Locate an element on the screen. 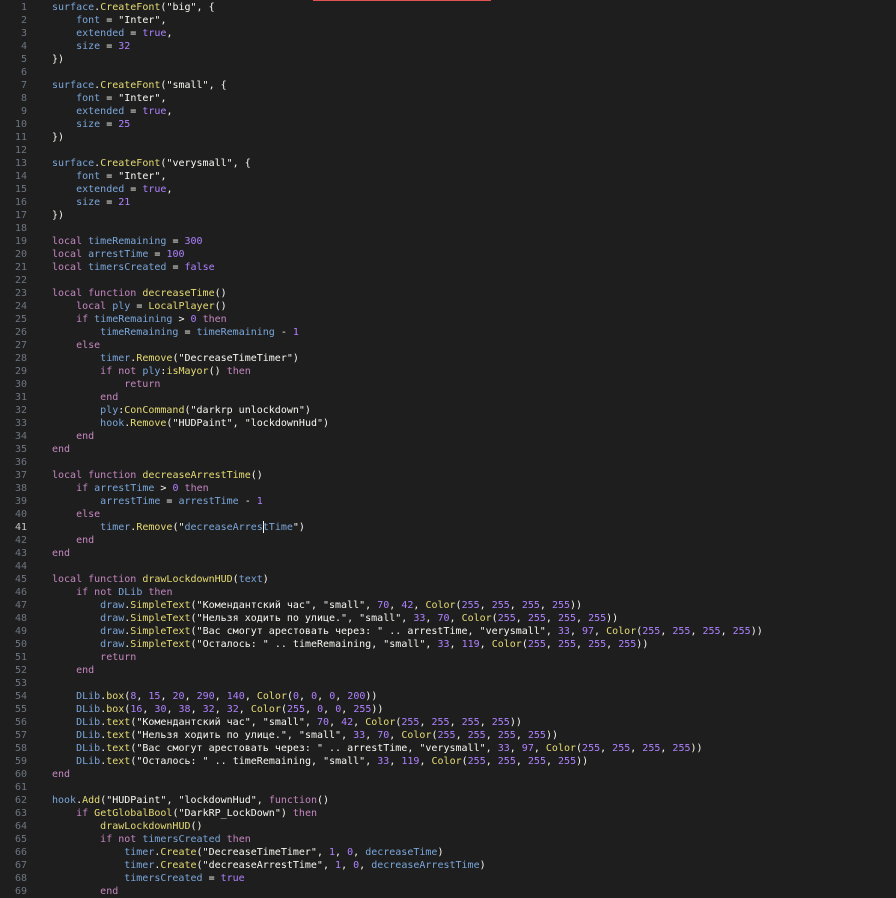 Image resolution: width=896 pixels, height=898 pixels. code-line: timer.Remove("DecreaseTimeTimer") is located at coordinates (171, 358).